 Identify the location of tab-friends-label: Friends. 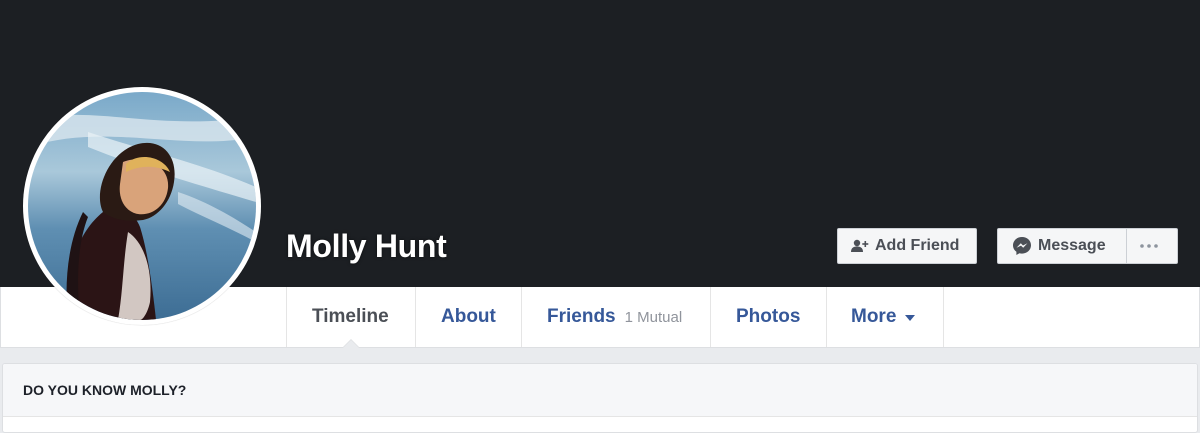
(581, 316).